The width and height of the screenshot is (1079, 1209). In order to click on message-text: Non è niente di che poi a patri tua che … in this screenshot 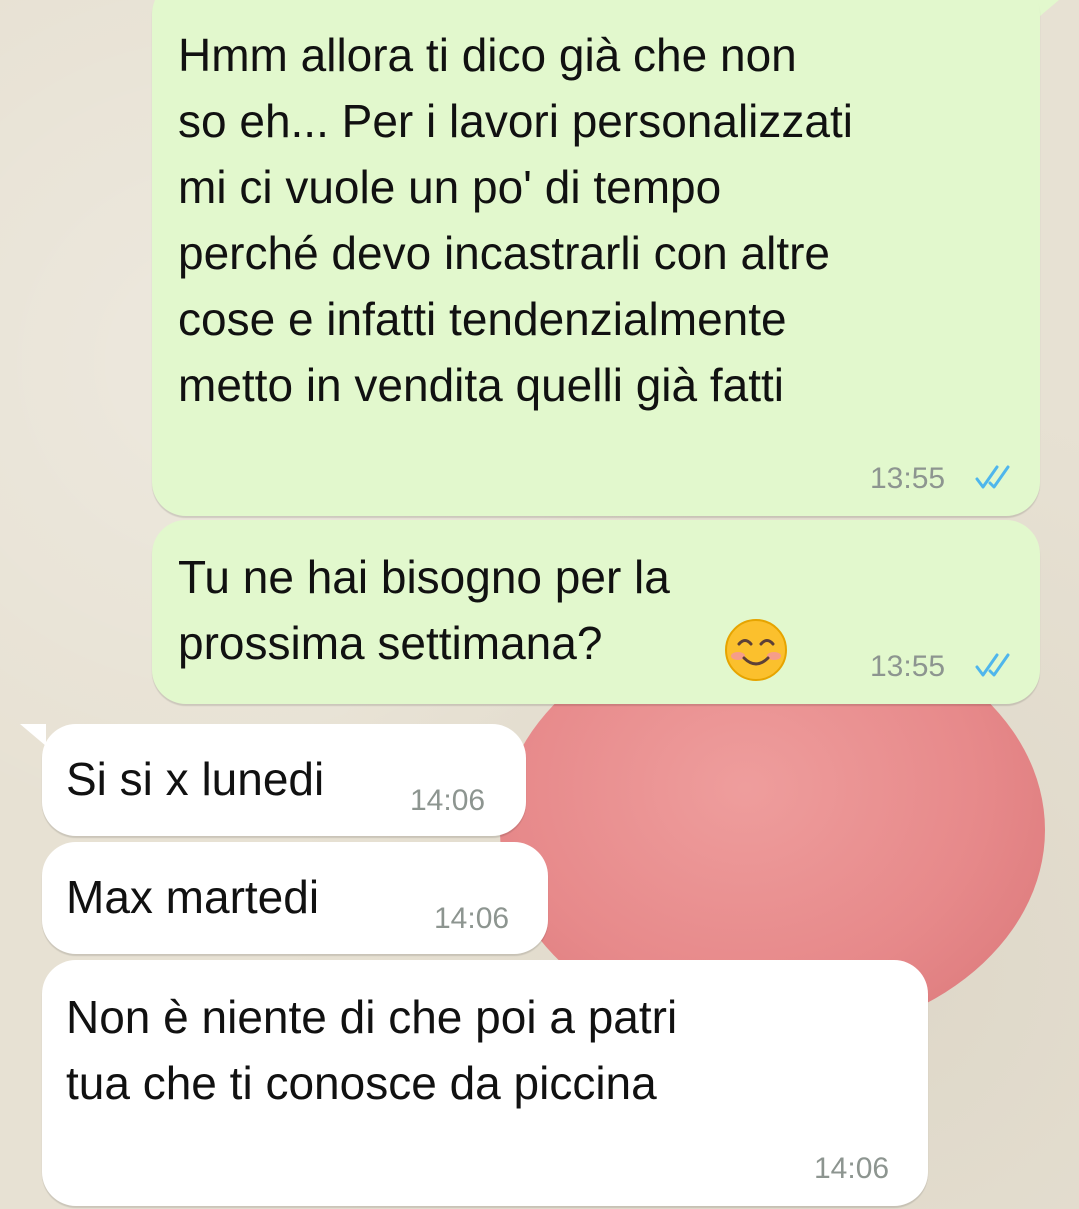, I will do `click(372, 1050)`.